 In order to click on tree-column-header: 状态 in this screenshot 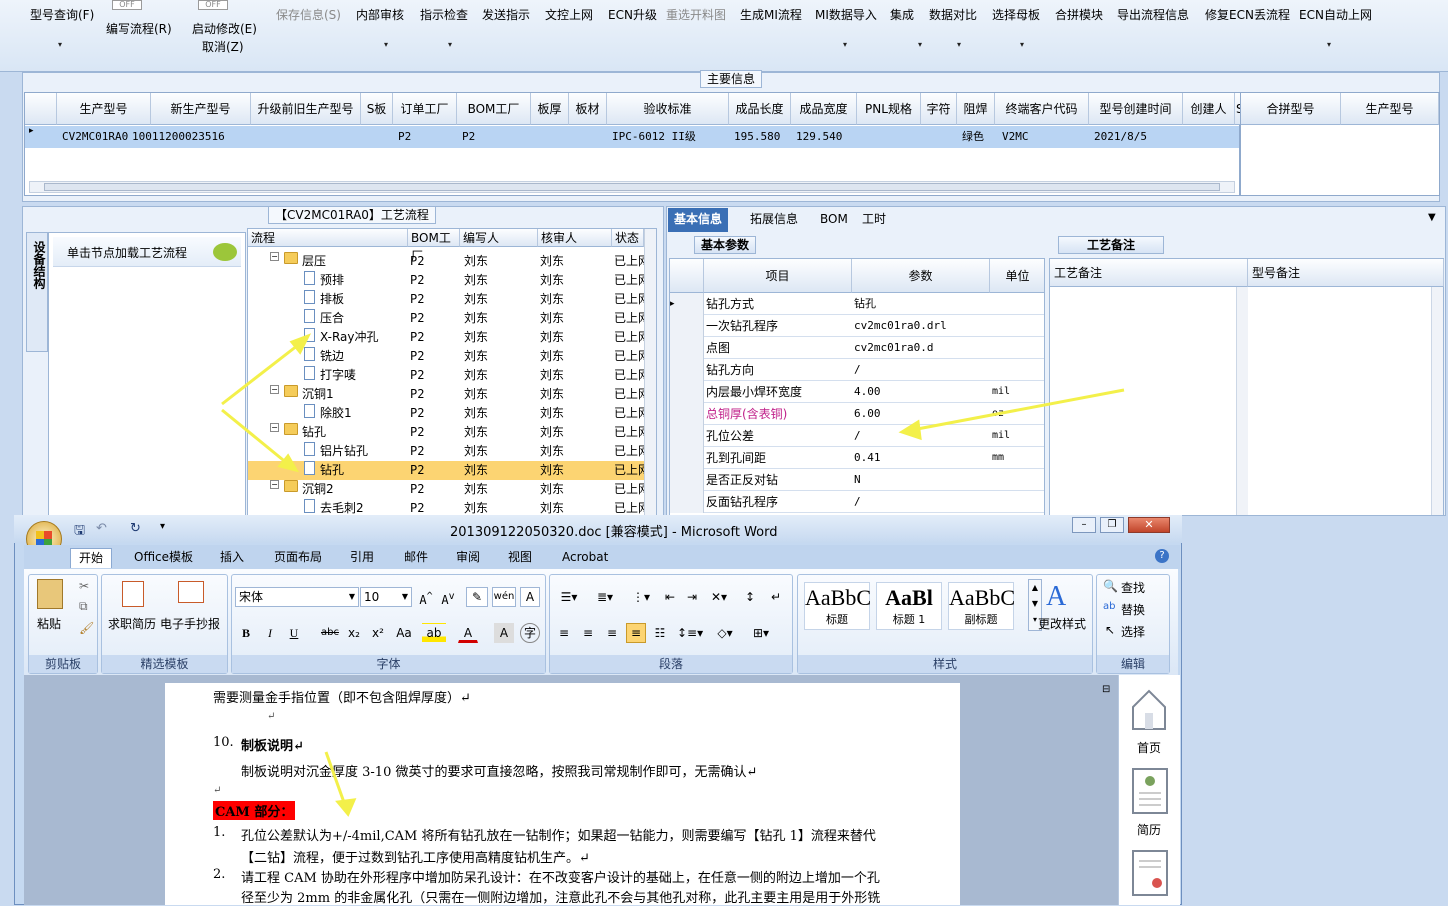, I will do `click(628, 238)`.